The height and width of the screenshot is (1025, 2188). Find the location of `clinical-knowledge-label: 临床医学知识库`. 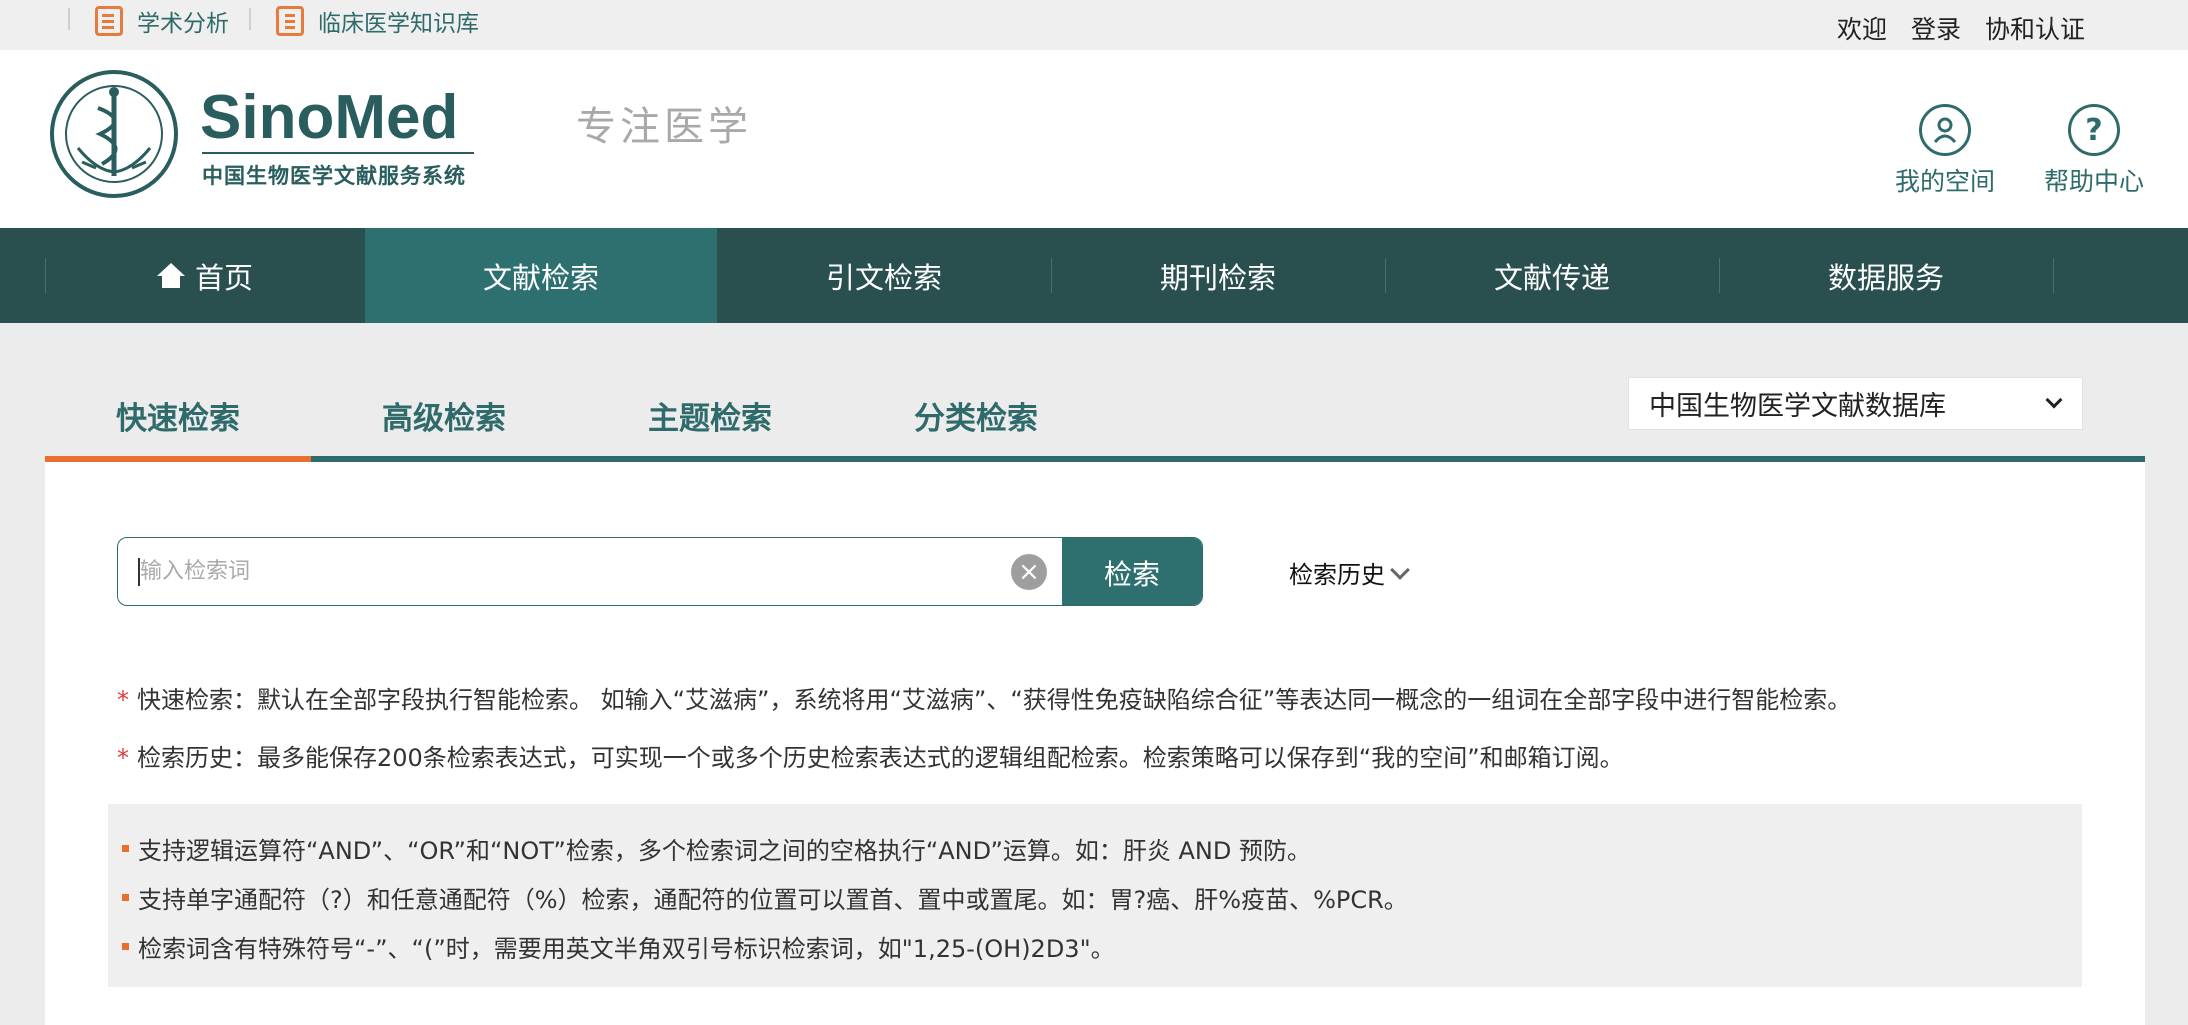

clinical-knowledge-label: 临床医学知识库 is located at coordinates (398, 24).